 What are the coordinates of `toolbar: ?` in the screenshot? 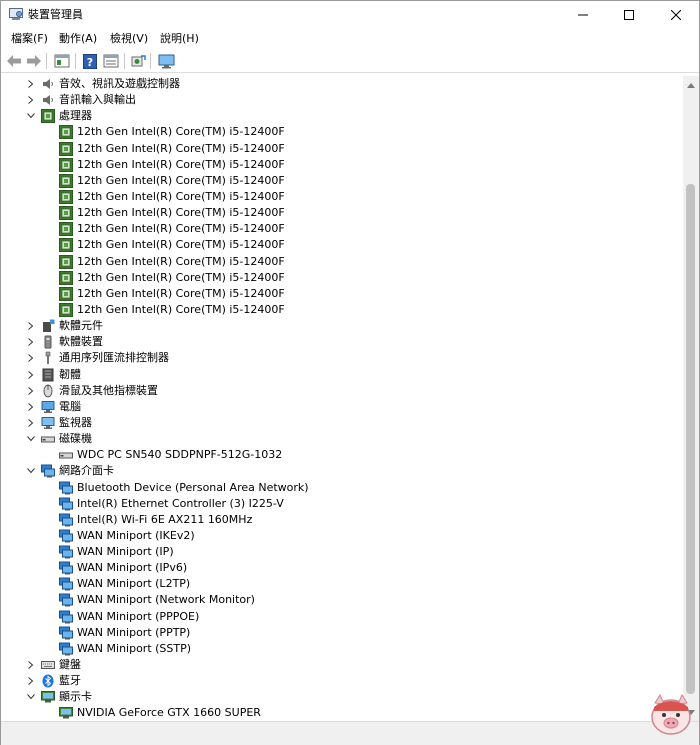 It's located at (350, 61).